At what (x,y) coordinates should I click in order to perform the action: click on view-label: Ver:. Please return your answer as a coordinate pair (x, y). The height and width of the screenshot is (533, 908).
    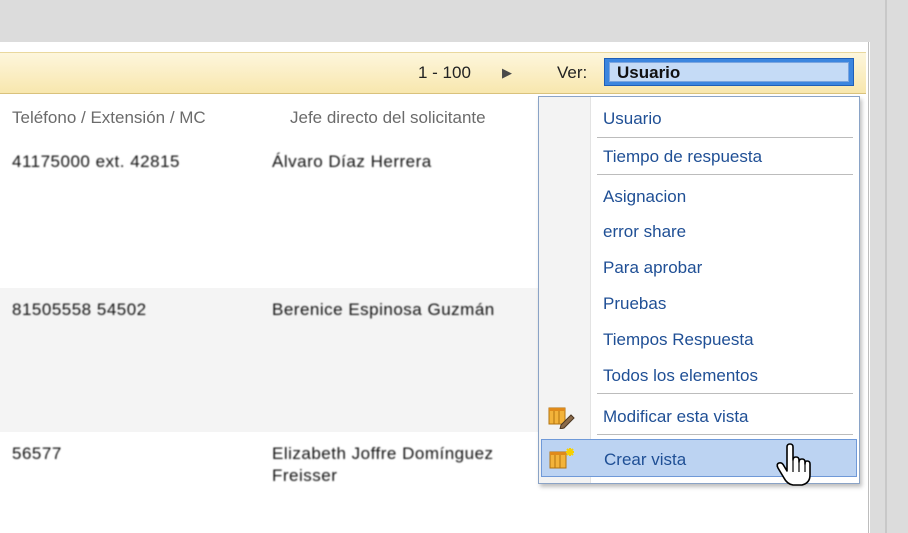
    Looking at the image, I should click on (572, 72).